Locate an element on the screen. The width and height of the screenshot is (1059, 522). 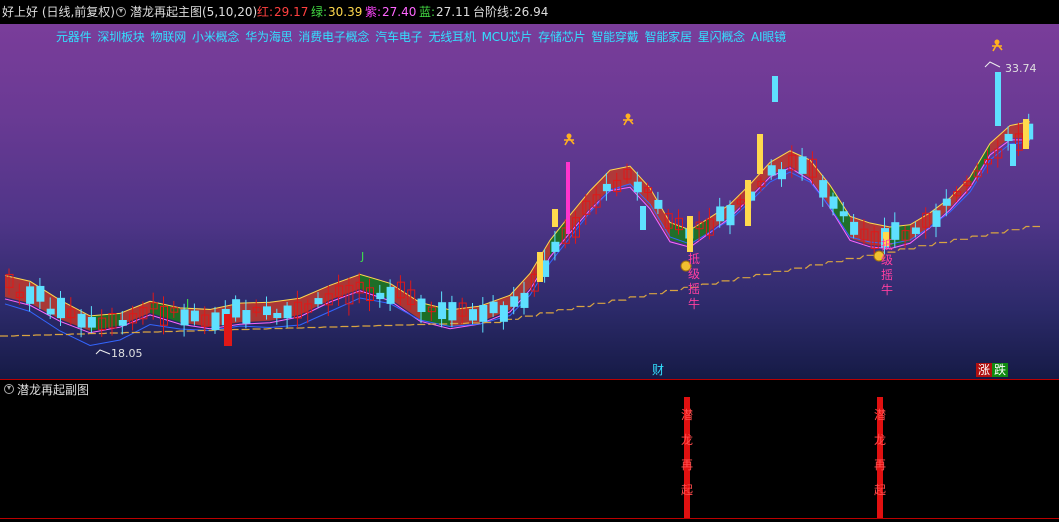
concept-tag: 小米概念 is located at coordinates (215, 37).